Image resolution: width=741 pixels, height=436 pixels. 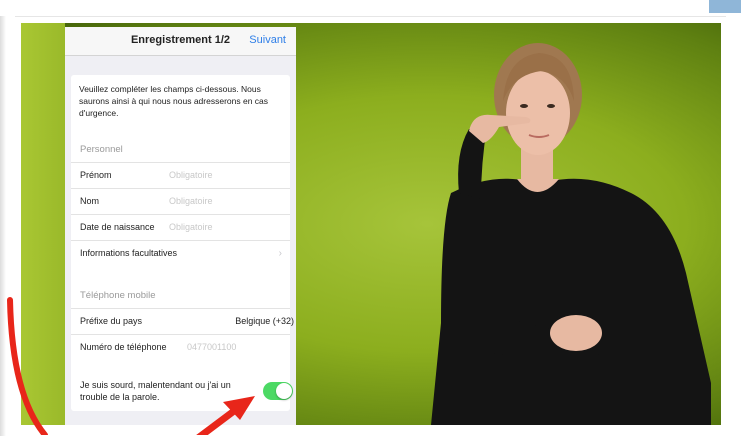 What do you see at coordinates (118, 295) in the screenshot?
I see `phone-header-label: Téléphone mobile` at bounding box center [118, 295].